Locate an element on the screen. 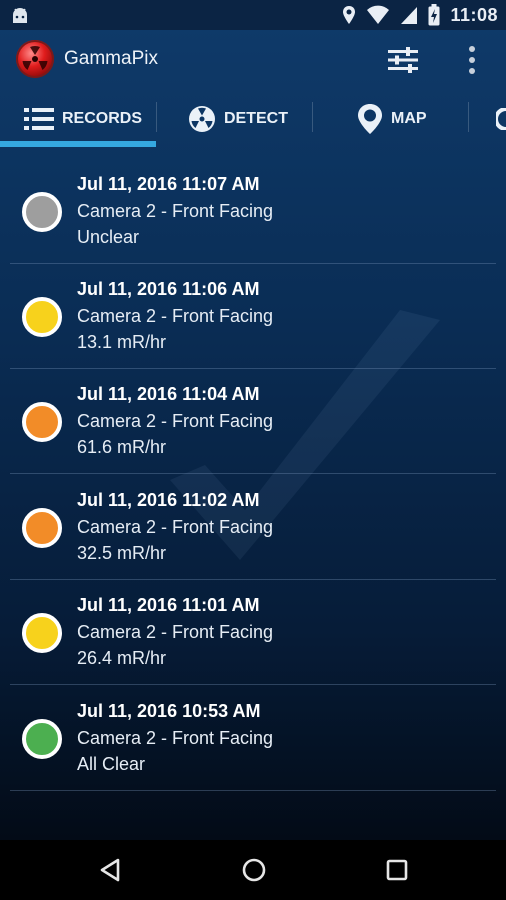  status-bar: 11:08 is located at coordinates (253, 15).